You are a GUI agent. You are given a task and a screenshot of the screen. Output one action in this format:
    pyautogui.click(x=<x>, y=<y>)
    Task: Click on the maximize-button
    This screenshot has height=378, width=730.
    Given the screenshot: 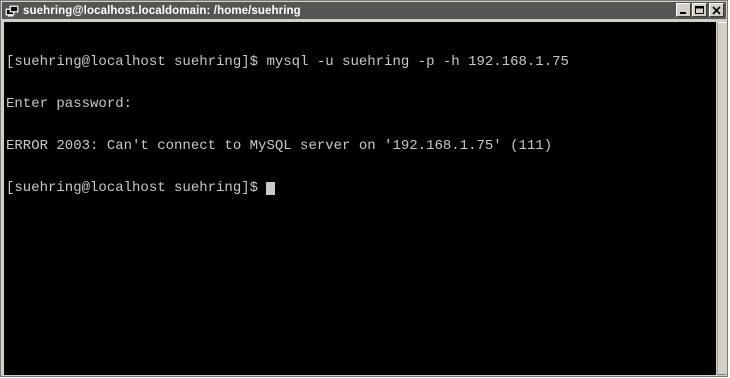 What is the action you would take?
    pyautogui.click(x=699, y=10)
    